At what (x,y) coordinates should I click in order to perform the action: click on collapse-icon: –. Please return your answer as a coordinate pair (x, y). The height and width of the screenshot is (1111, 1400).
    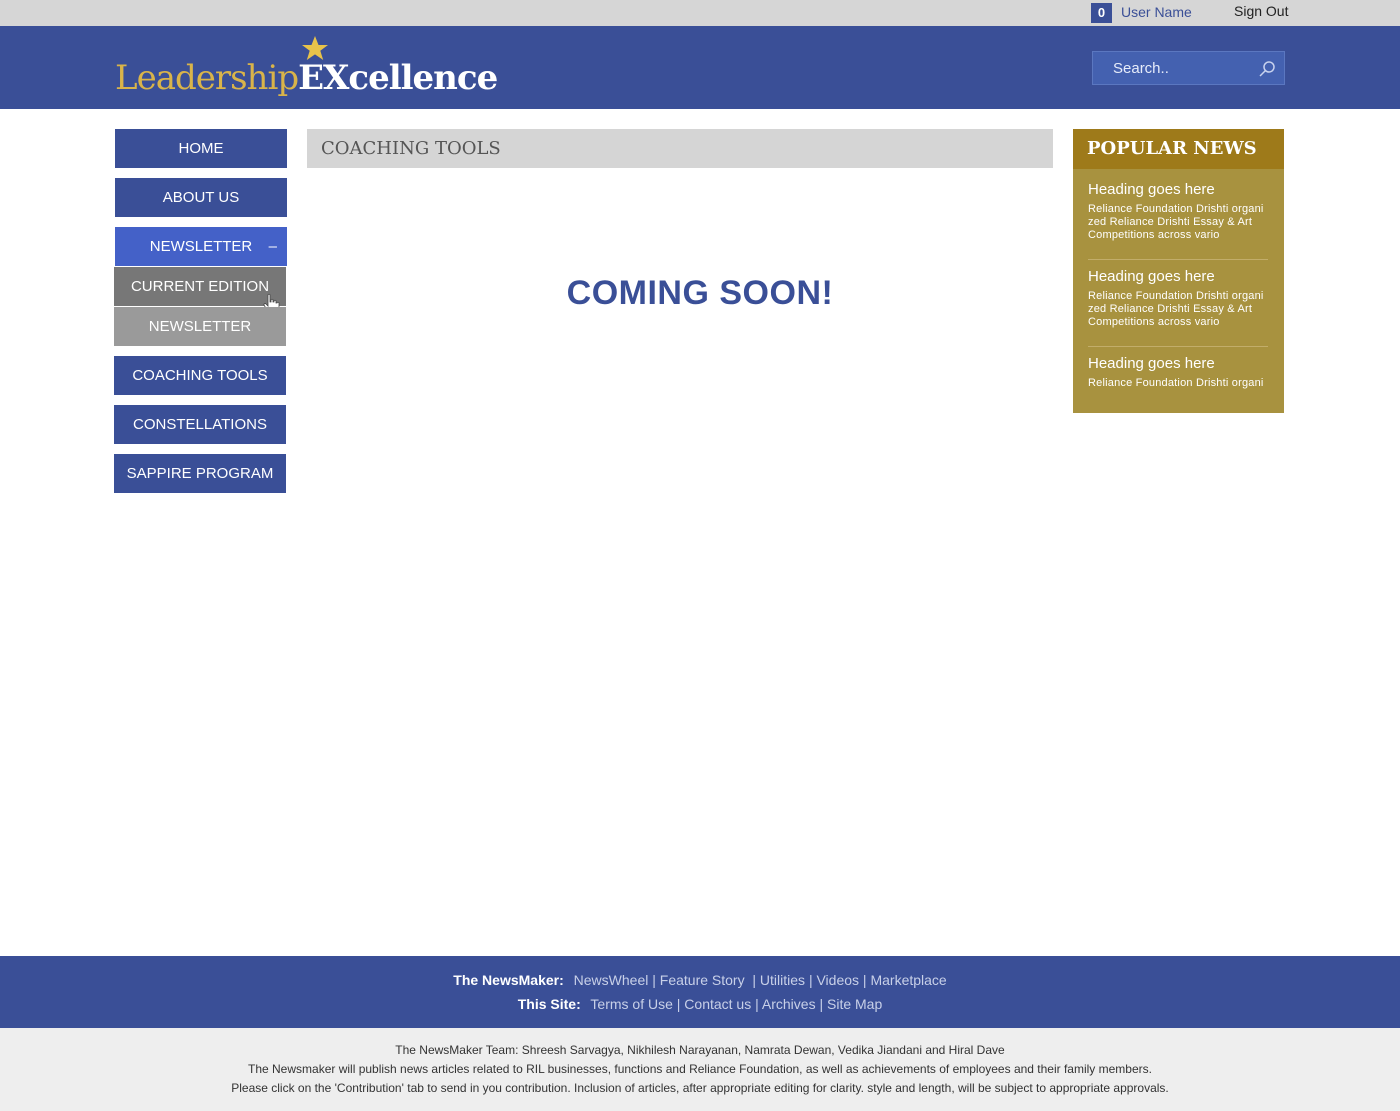
    Looking at the image, I should click on (273, 246).